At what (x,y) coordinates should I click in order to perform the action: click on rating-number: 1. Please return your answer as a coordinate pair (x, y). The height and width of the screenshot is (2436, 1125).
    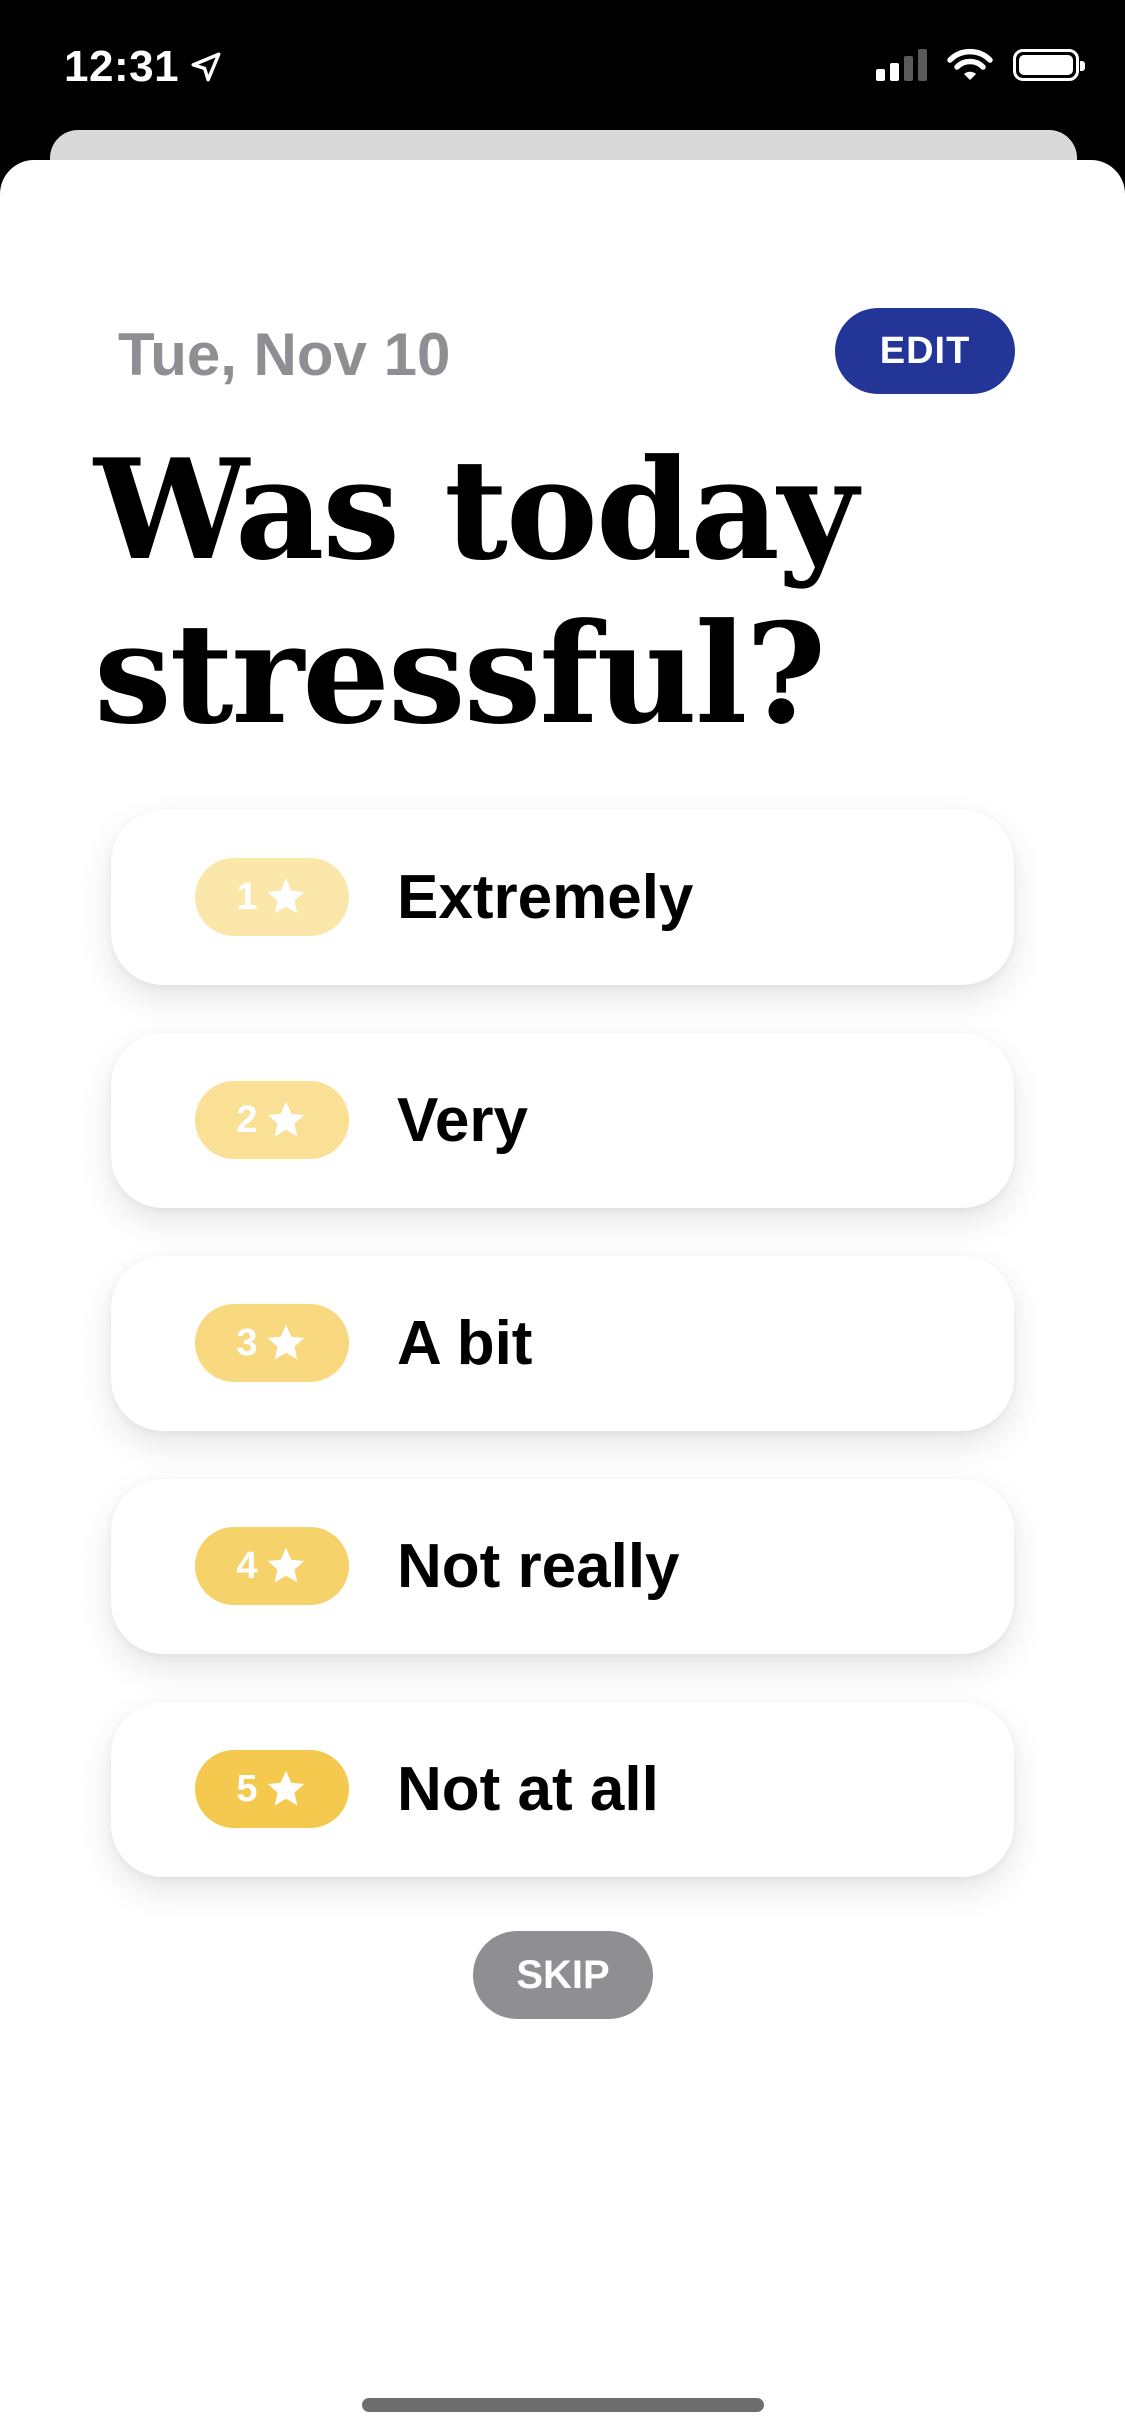
    Looking at the image, I should click on (247, 896).